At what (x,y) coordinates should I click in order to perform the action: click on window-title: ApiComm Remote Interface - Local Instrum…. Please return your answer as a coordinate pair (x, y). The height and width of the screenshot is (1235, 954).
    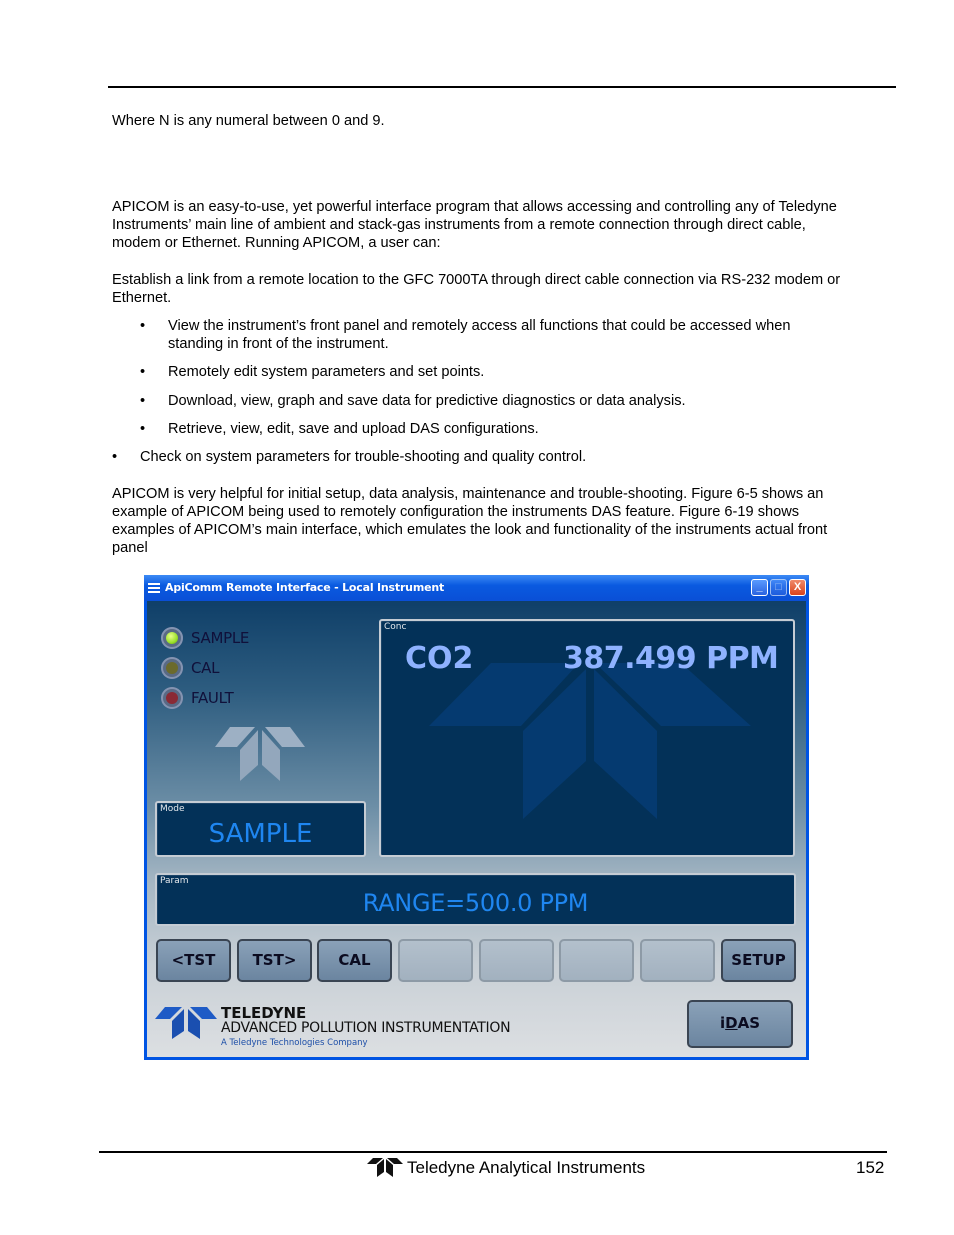
    Looking at the image, I should click on (305, 587).